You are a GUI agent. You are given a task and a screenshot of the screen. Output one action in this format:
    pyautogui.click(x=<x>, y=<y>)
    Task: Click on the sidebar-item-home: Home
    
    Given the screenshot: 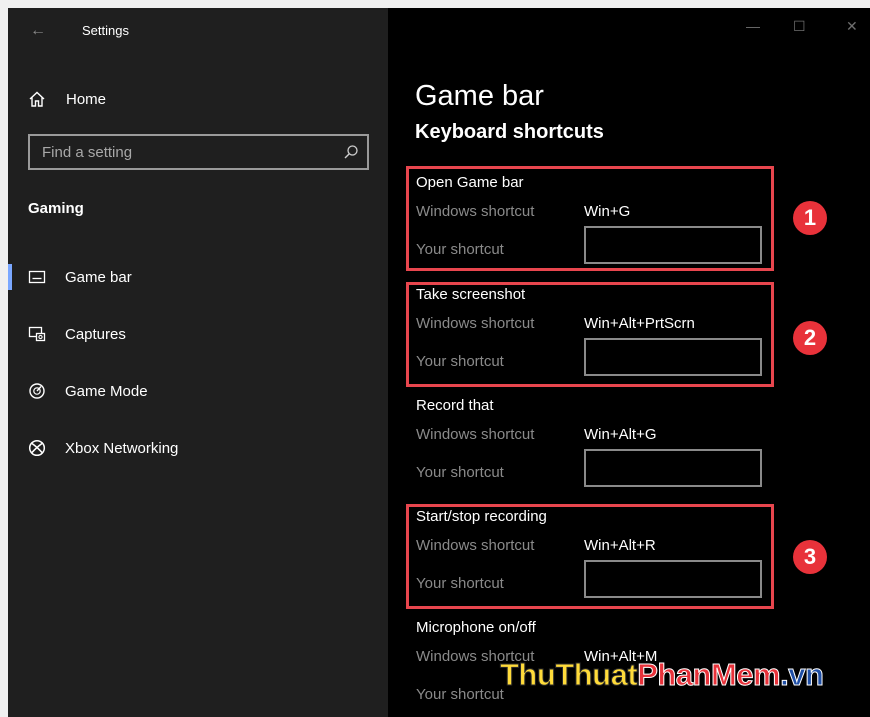 What is the action you would take?
    pyautogui.click(x=67, y=99)
    